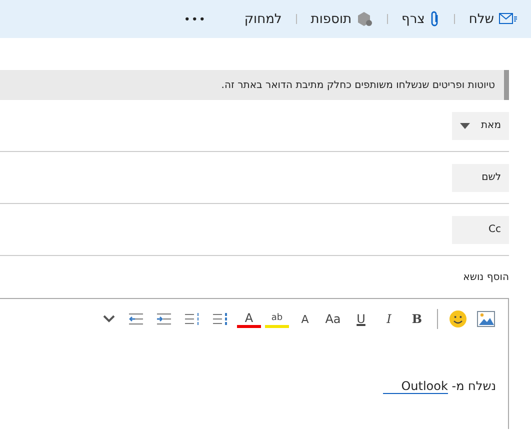 Image resolution: width=531 pixels, height=443 pixels. Describe the element at coordinates (435, 19) in the screenshot. I see `paperclip-icon` at that location.